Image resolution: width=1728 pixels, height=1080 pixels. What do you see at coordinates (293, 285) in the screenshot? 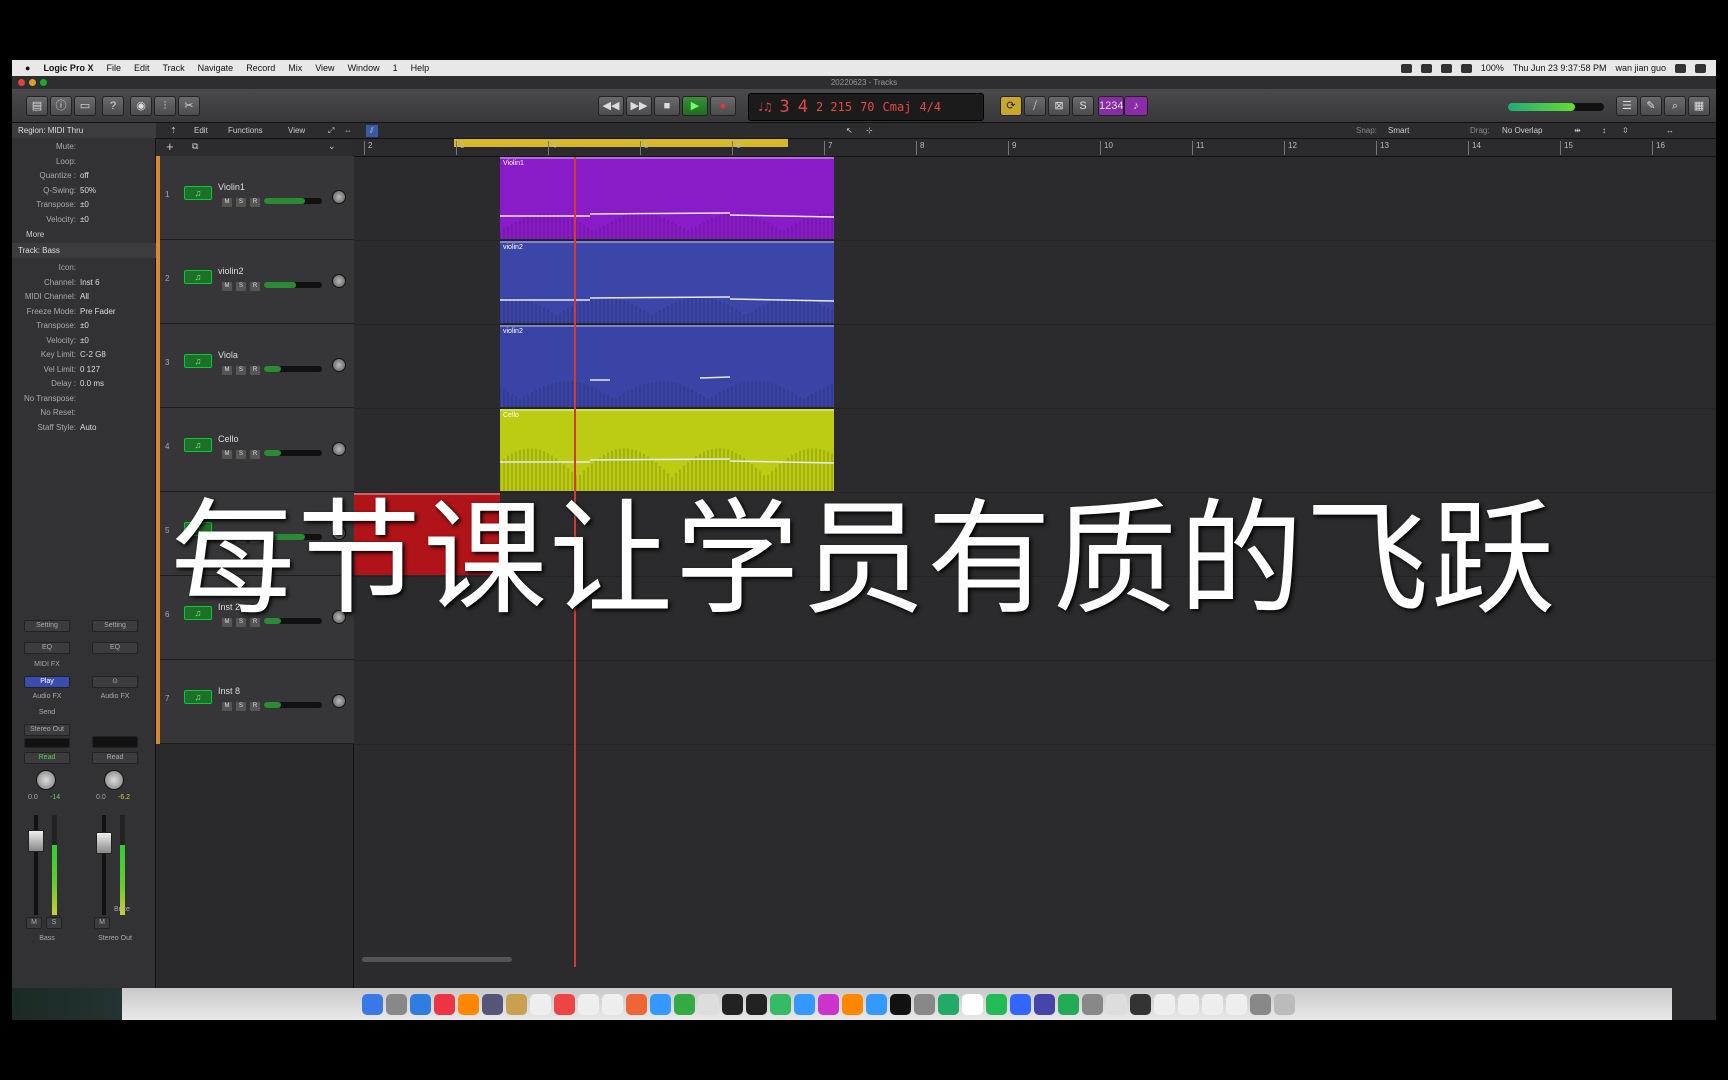
I see `volume-slider` at bounding box center [293, 285].